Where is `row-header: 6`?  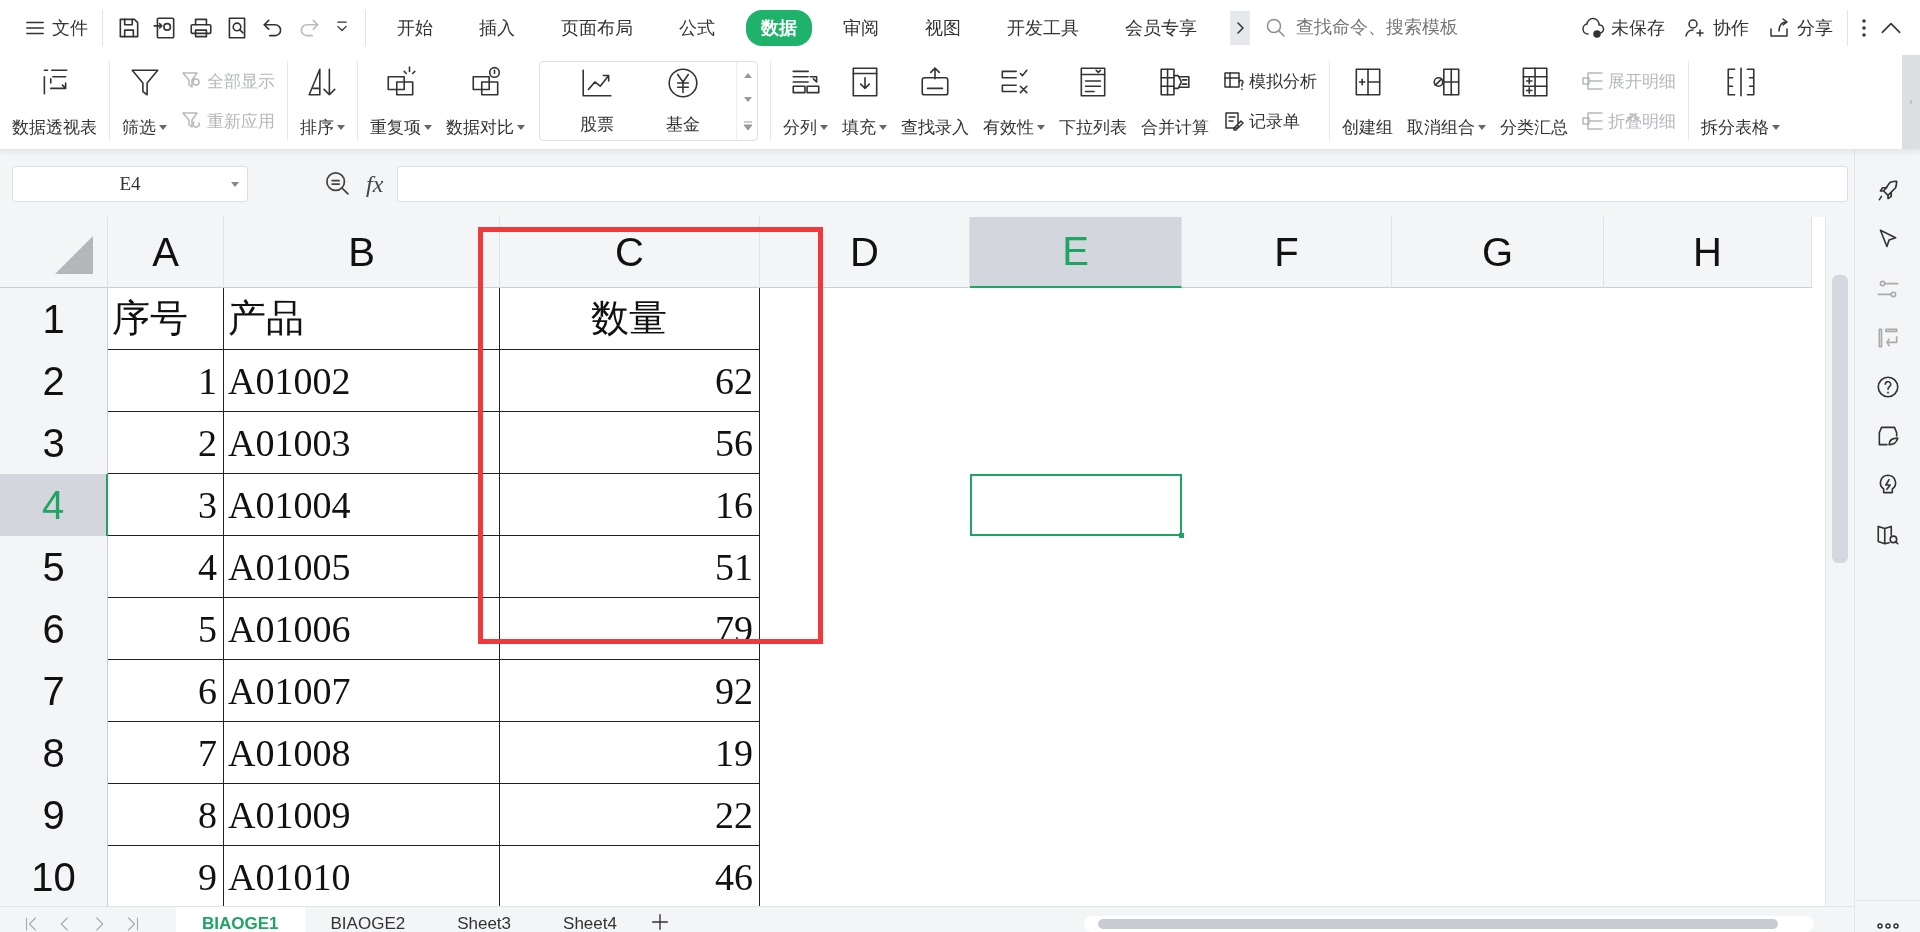 row-header: 6 is located at coordinates (54, 629).